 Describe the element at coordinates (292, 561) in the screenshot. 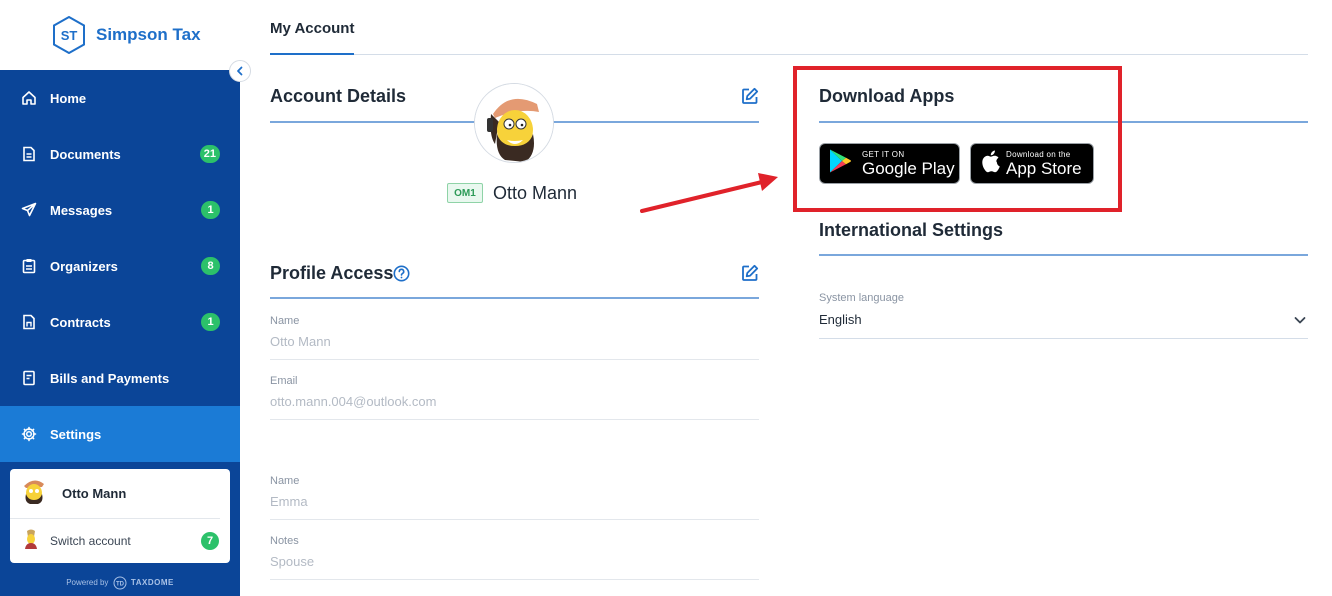

I see `field-value: Spouse` at that location.